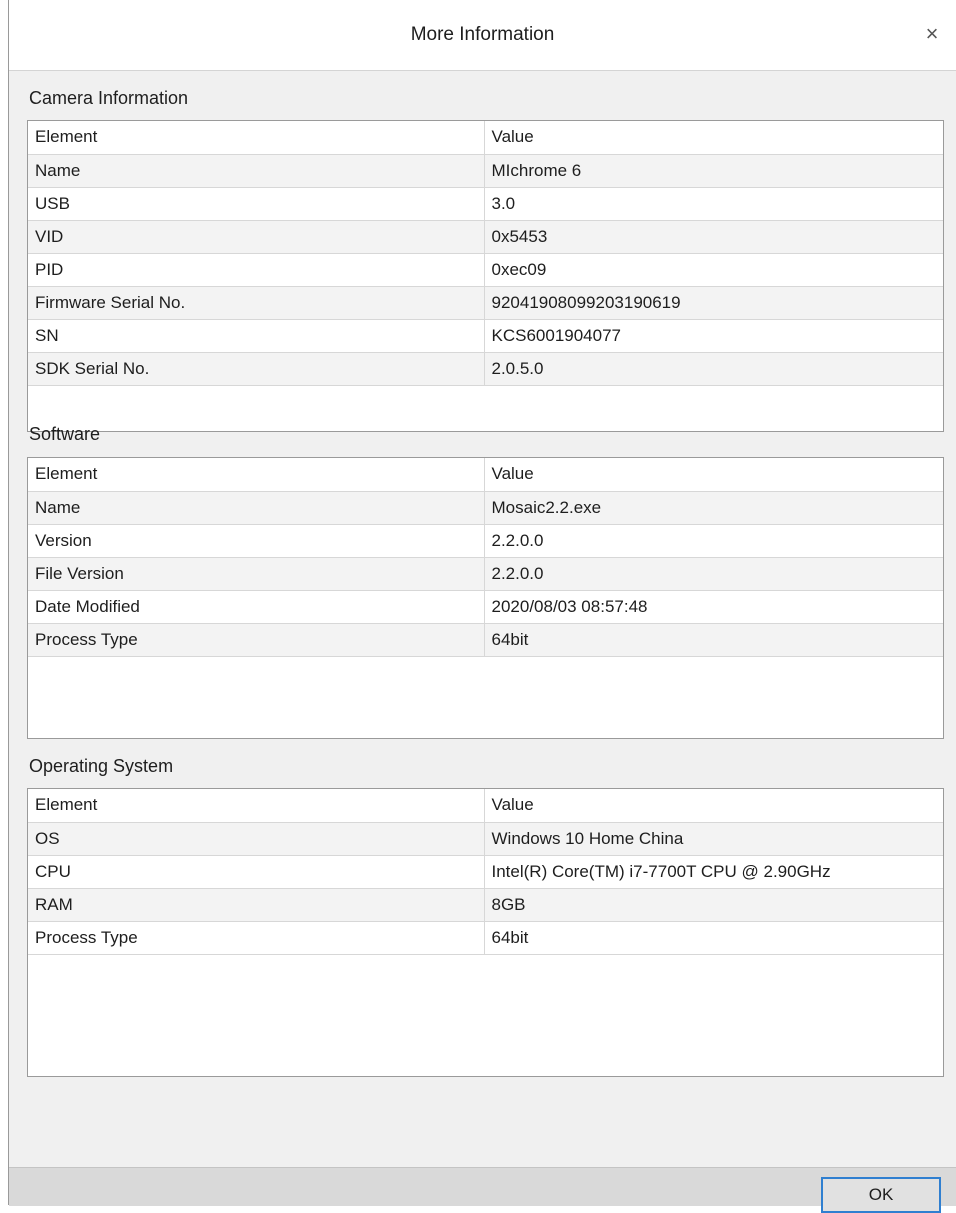  I want to click on table-row: VID 0x5453, so click(485, 237).